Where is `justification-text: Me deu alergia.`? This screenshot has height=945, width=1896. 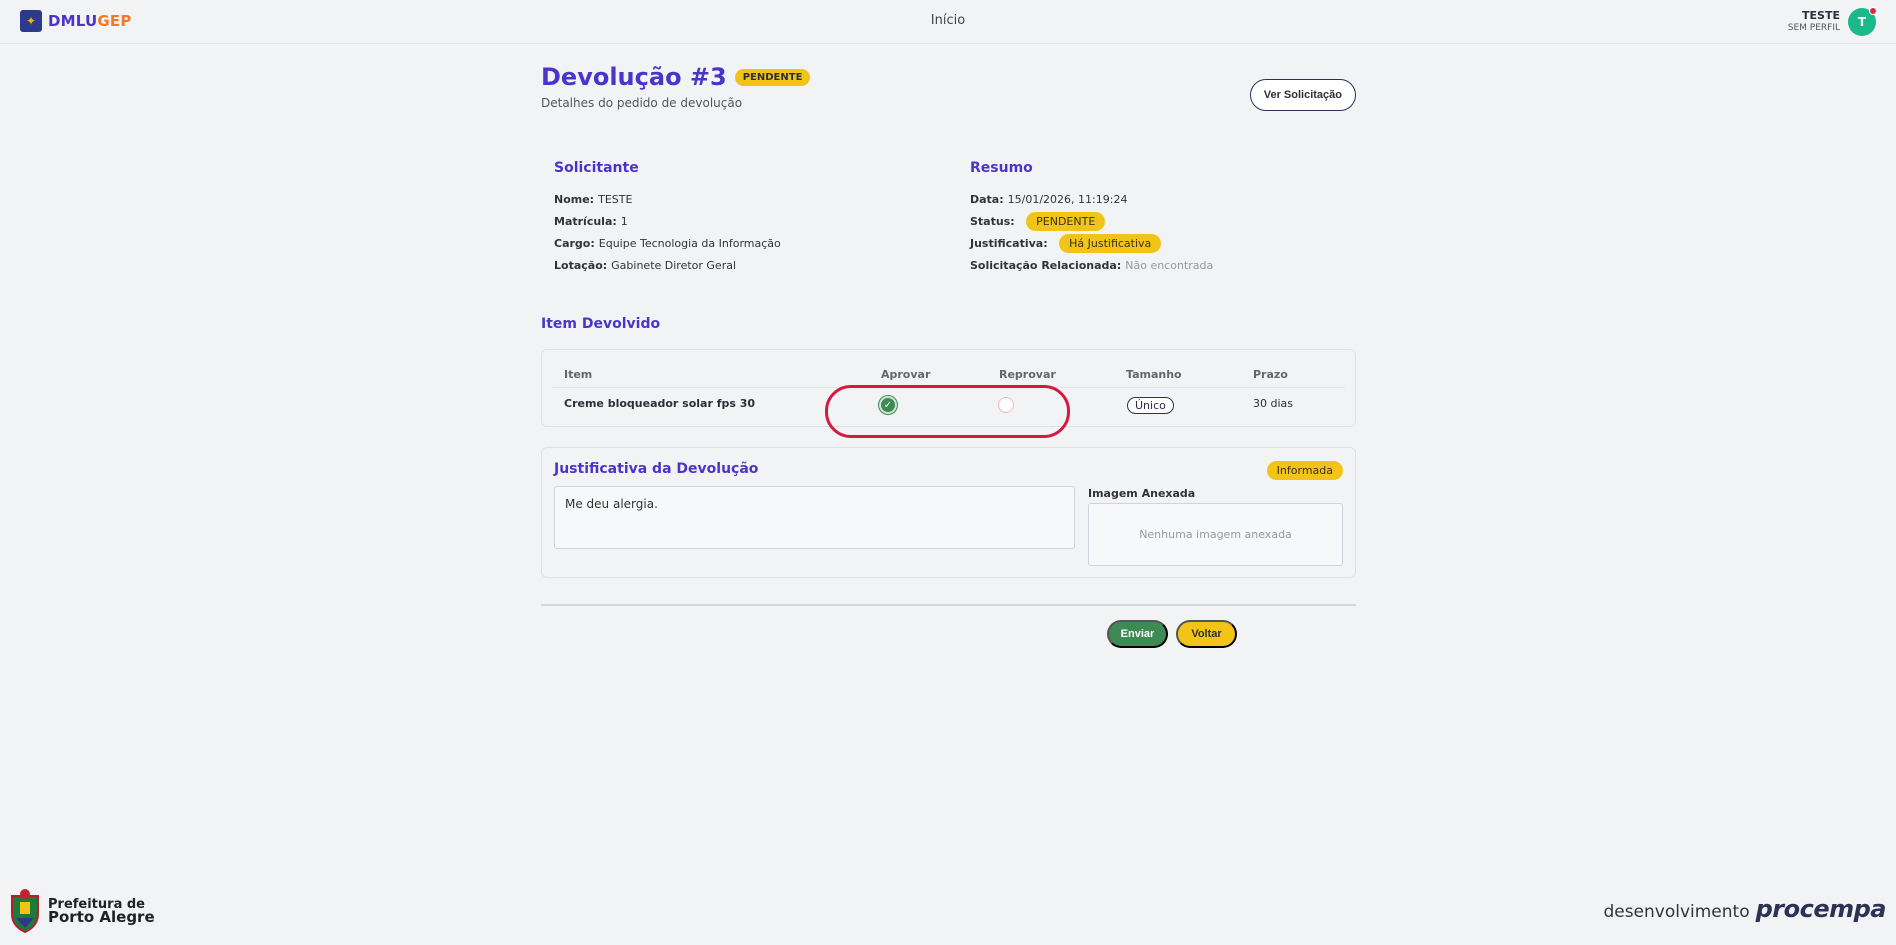 justification-text: Me deu alergia. is located at coordinates (814, 517).